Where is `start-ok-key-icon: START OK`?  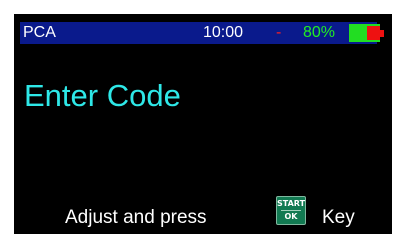 start-ok-key-icon: START OK is located at coordinates (291, 210).